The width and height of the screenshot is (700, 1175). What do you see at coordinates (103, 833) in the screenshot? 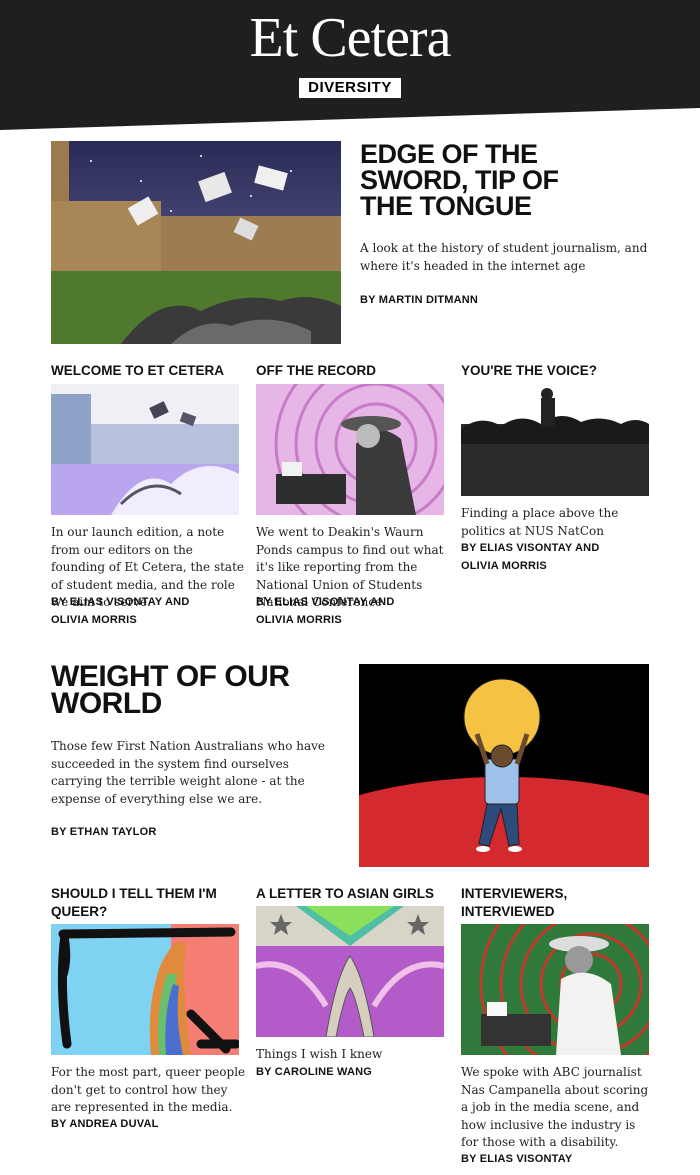
I see `feature-story-byline: BY ETHAN TAYLOR` at bounding box center [103, 833].